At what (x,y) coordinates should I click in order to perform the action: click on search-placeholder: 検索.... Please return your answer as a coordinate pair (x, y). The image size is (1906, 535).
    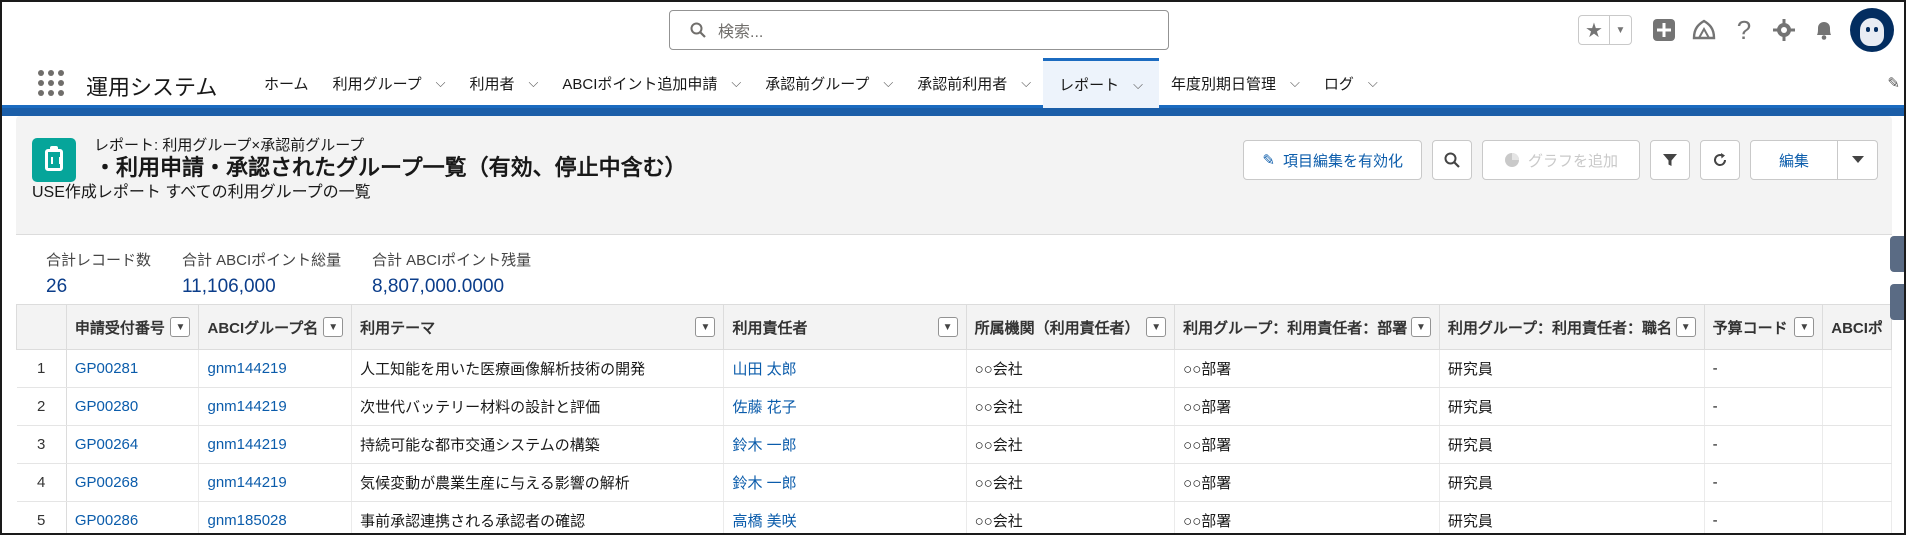
    Looking at the image, I should click on (741, 32).